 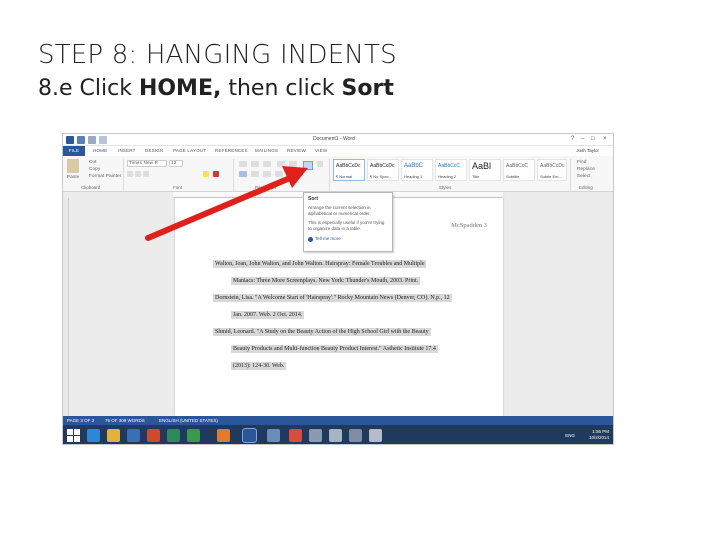 What do you see at coordinates (321, 150) in the screenshot?
I see `tab-view: VIEW` at bounding box center [321, 150].